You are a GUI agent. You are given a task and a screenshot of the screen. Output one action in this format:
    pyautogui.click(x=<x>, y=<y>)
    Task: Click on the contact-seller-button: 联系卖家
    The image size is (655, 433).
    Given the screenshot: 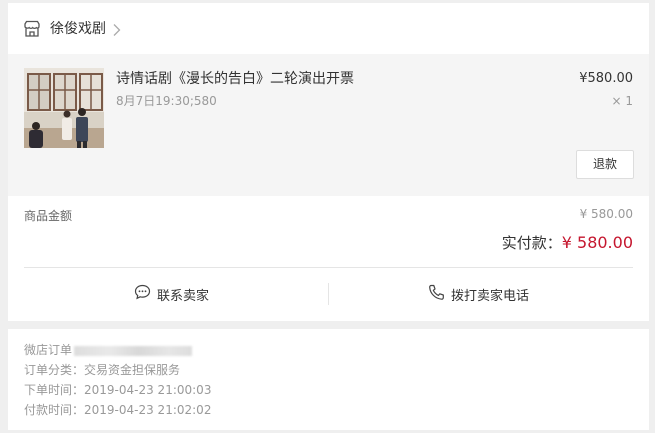 What is the action you would take?
    pyautogui.click(x=171, y=294)
    